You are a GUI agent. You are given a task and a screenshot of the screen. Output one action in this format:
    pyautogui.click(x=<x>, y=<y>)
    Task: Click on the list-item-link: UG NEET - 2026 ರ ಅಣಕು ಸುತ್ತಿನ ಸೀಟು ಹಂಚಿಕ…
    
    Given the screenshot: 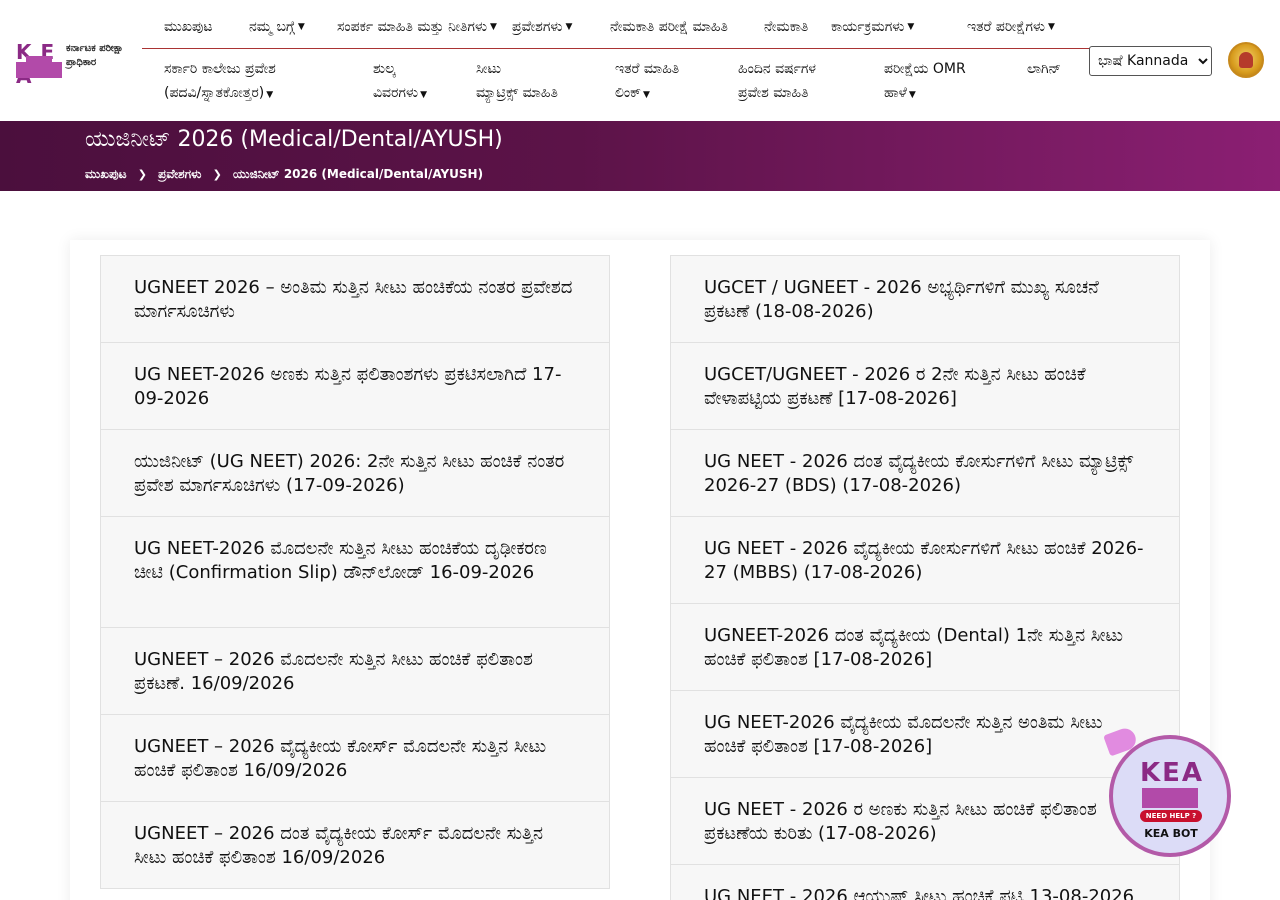 What is the action you would take?
    pyautogui.click(x=926, y=822)
    